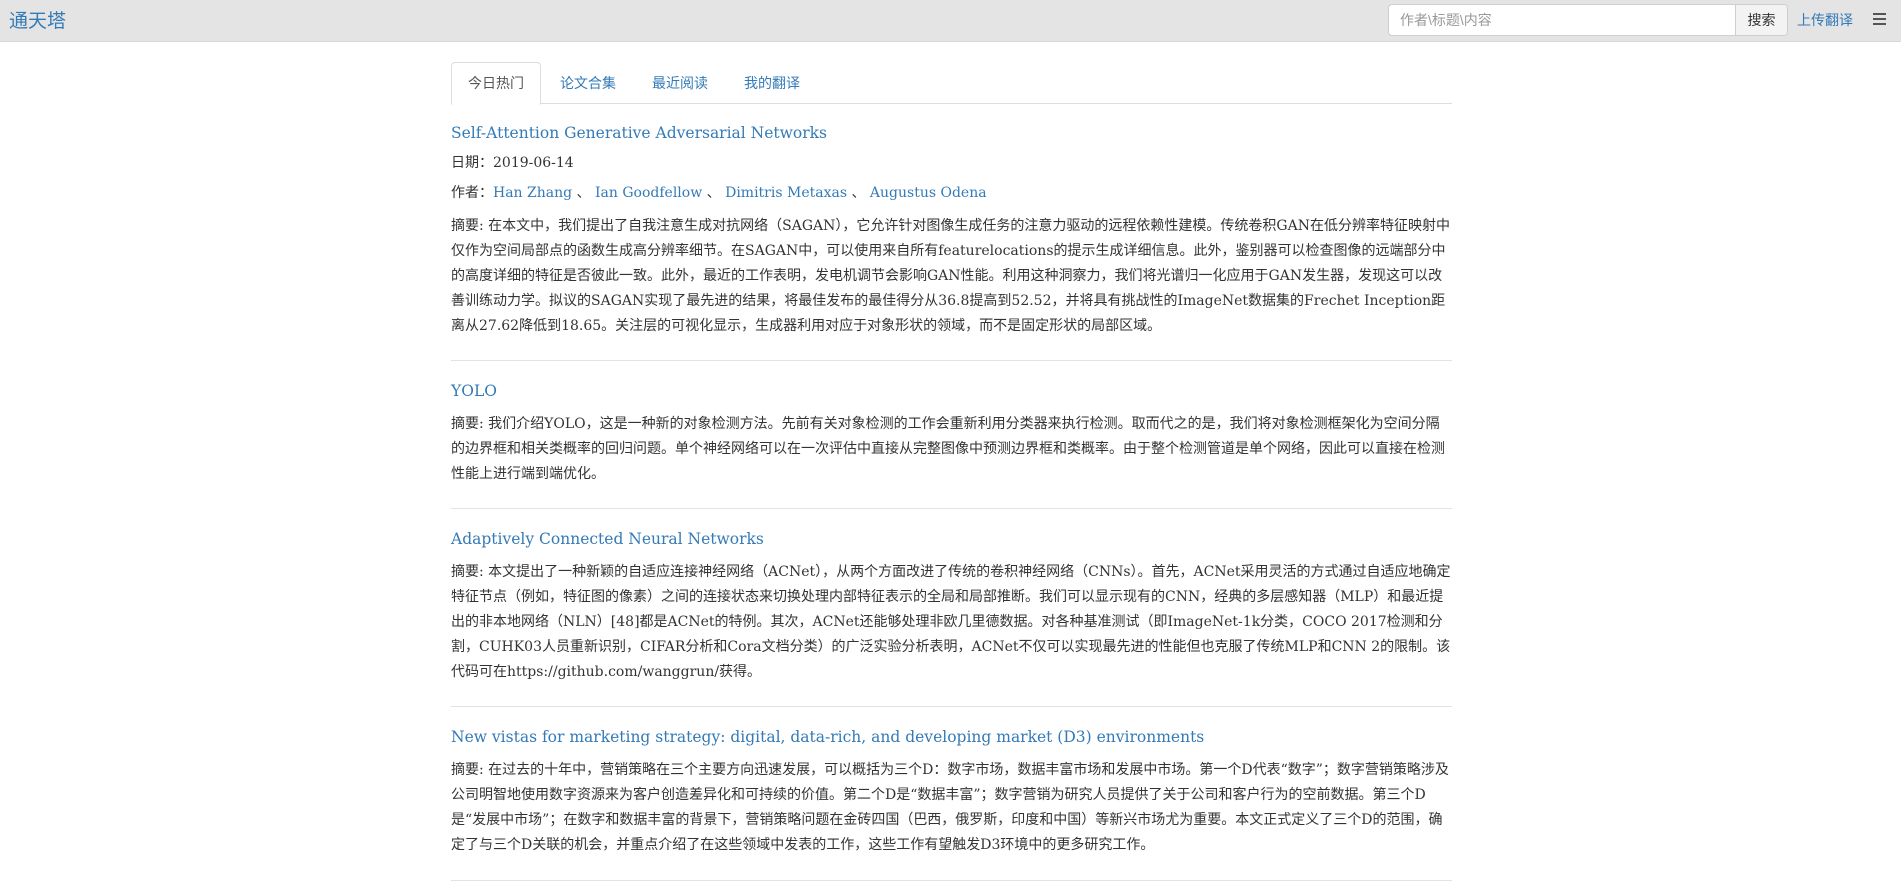  Describe the element at coordinates (588, 83) in the screenshot. I see `tab-paper-collection: 论文合集` at that location.